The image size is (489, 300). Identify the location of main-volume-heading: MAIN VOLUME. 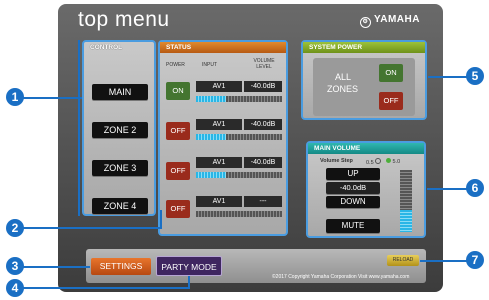
(366, 148).